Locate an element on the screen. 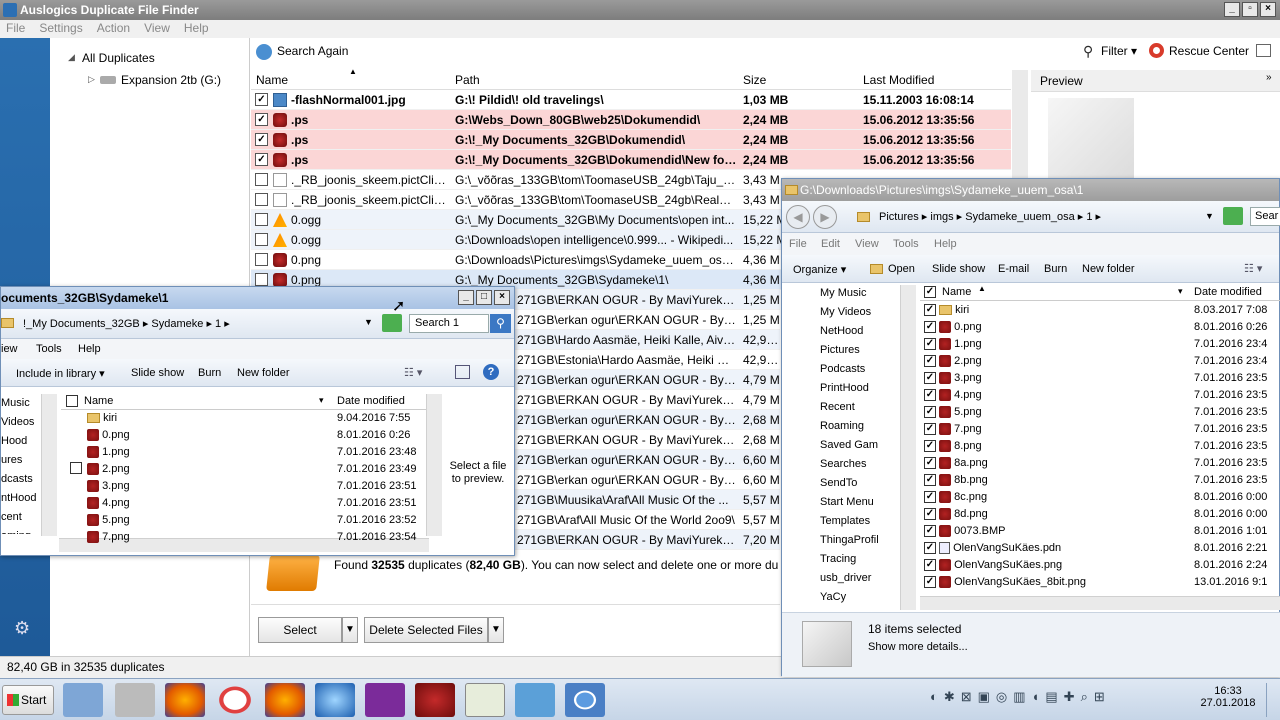 This screenshot has width=1280, height=720. menu-file: File is located at coordinates (15, 29).